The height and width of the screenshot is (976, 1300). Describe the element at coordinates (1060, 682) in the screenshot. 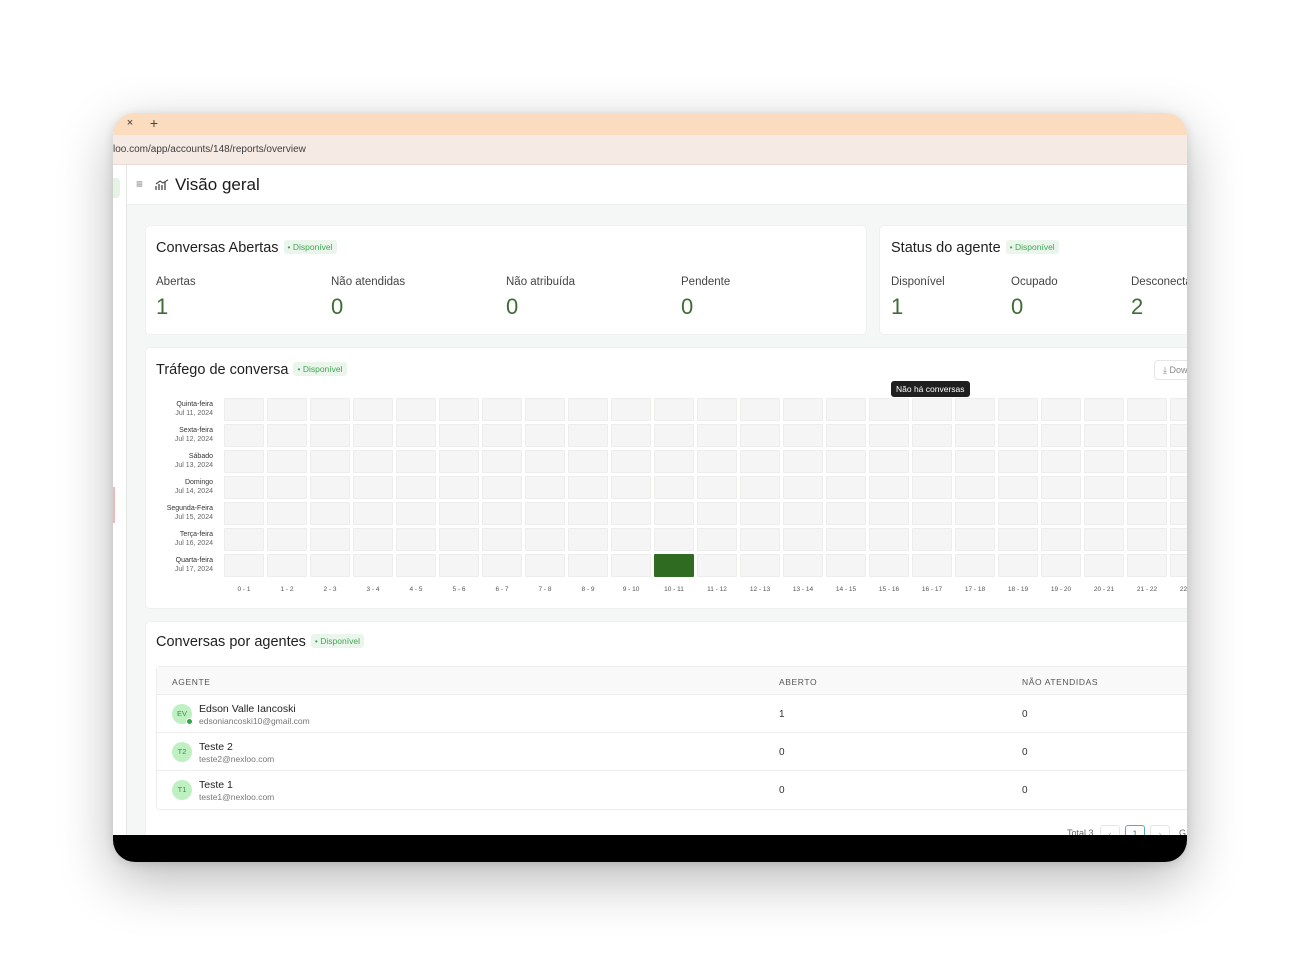

I see `column-header-unattended: NÃO ATENDIDAS` at that location.